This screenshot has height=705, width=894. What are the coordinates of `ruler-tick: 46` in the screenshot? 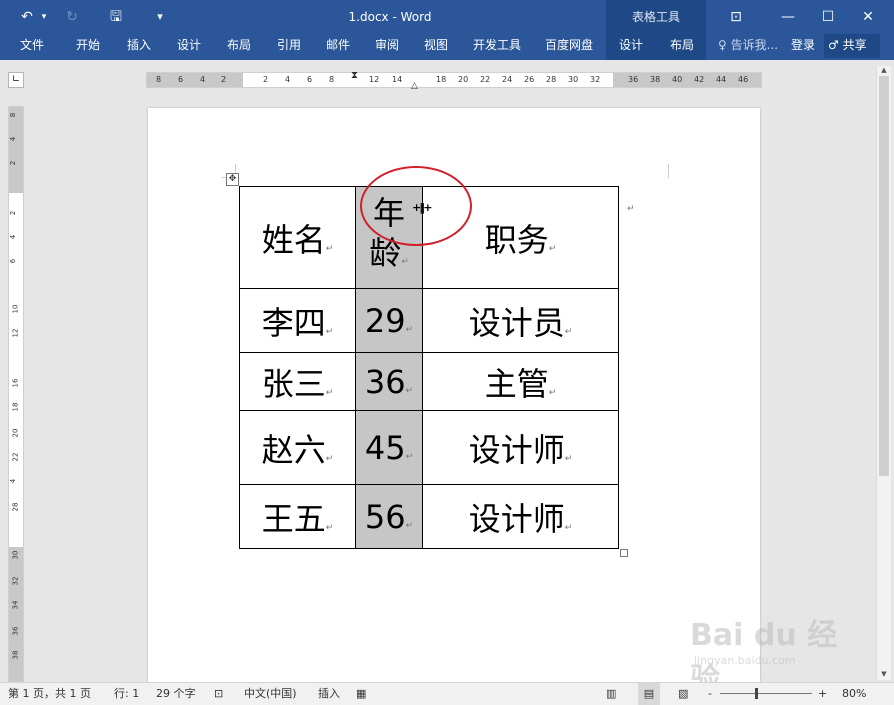 It's located at (743, 79).